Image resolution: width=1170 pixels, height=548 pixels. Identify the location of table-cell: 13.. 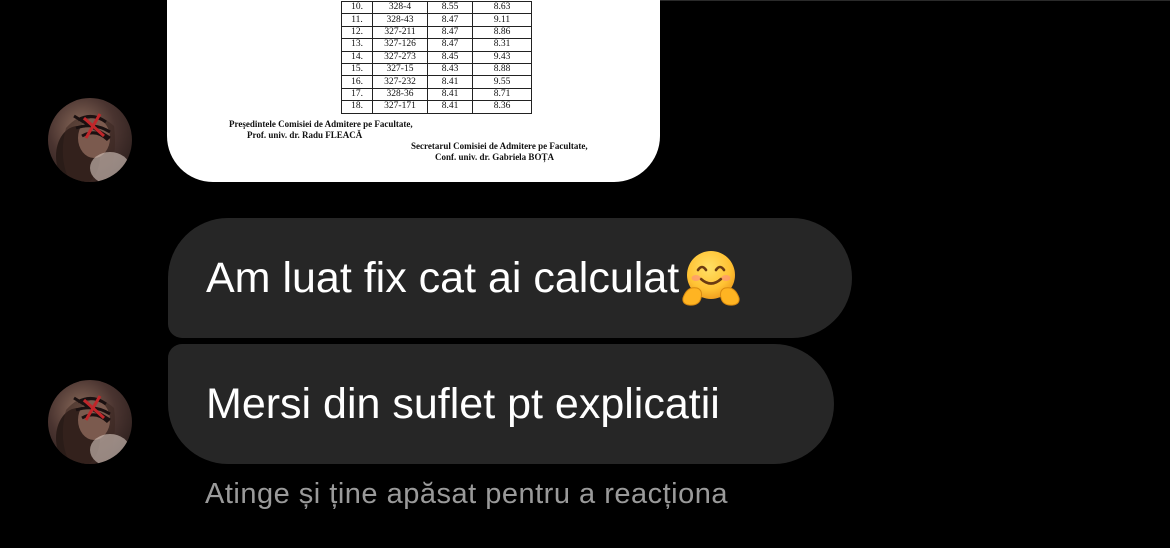
(357, 45).